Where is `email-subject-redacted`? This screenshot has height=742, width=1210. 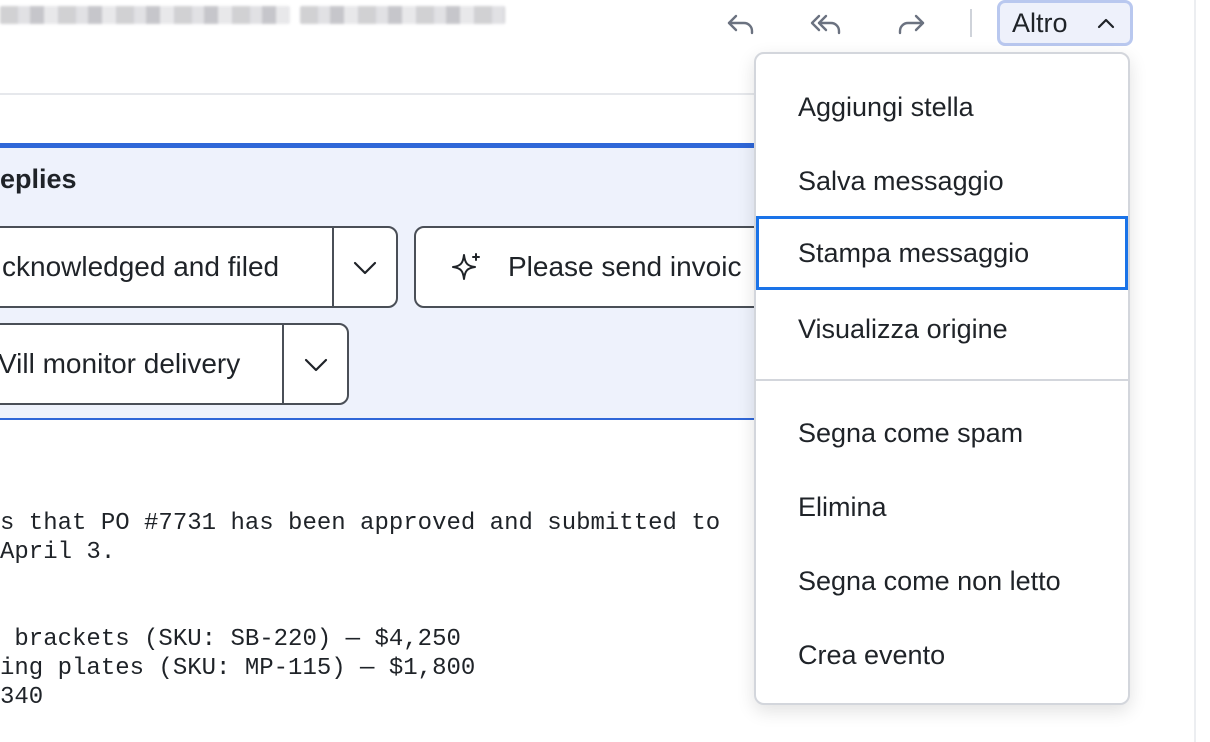
email-subject-redacted is located at coordinates (252, 16).